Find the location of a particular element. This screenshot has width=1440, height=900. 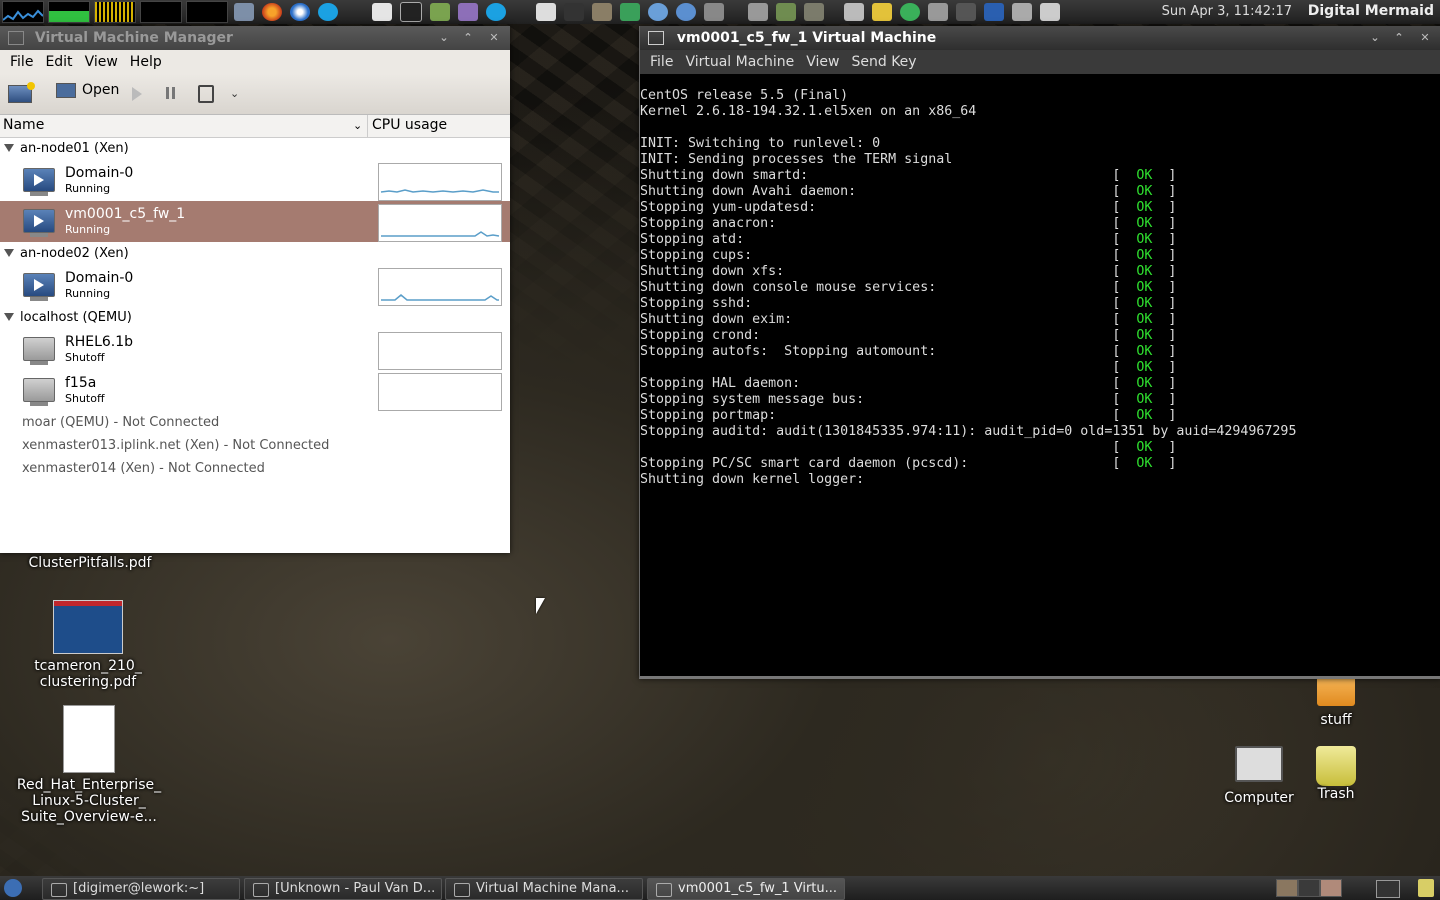

status-icon is located at coordinates (910, 12).